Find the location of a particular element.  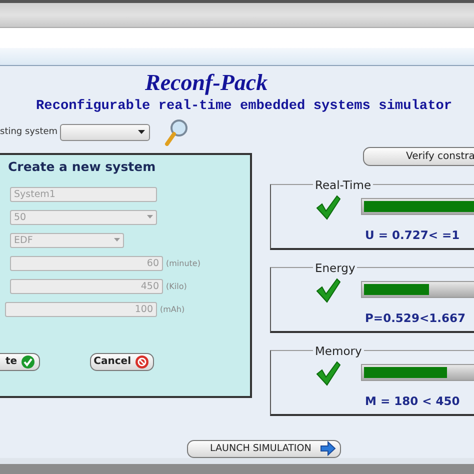

cancel-icon is located at coordinates (142, 361).